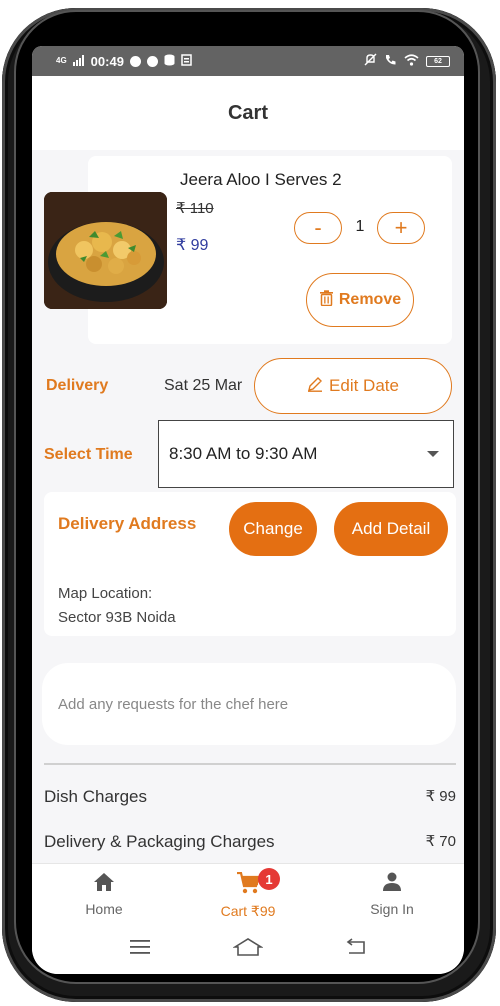 The width and height of the screenshot is (500, 1006). What do you see at coordinates (273, 529) in the screenshot?
I see `change-address-button: Change` at bounding box center [273, 529].